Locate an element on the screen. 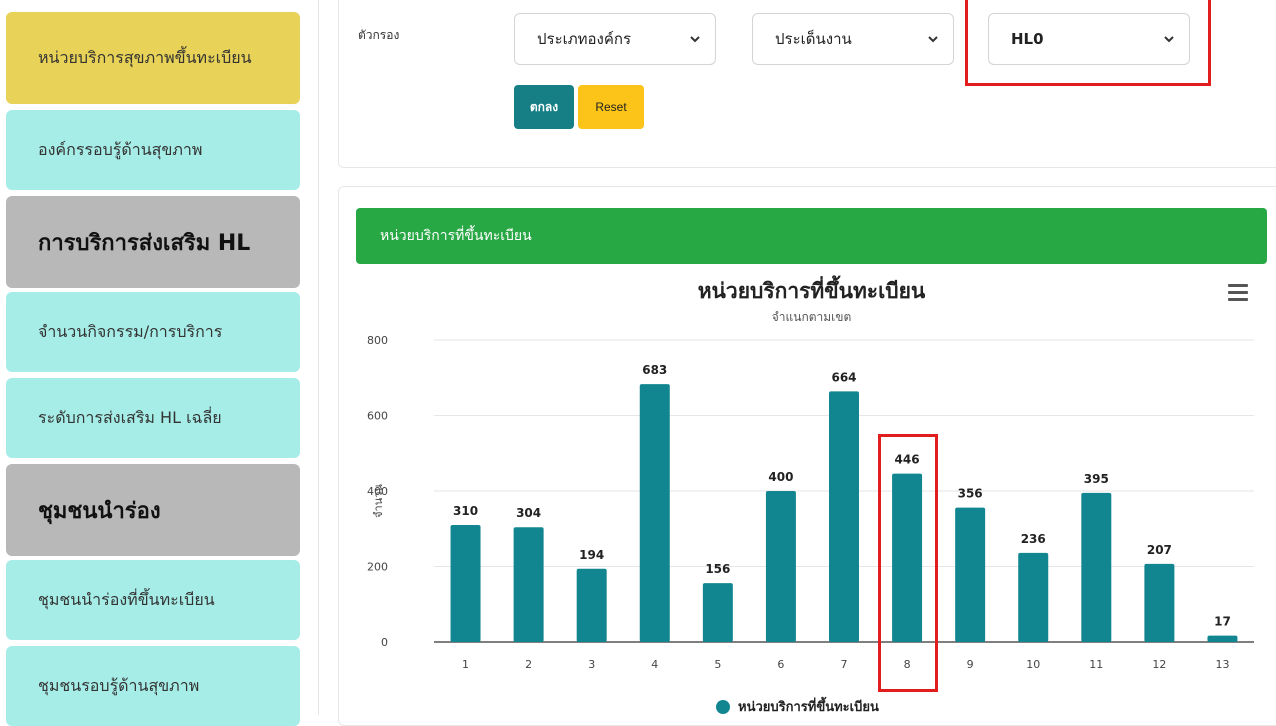 This screenshot has height=726, width=1276. x-tick-label: 7 is located at coordinates (844, 664).